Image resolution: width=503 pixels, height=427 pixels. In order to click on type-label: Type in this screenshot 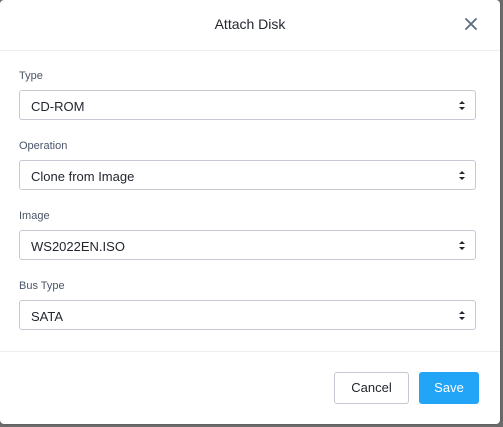, I will do `click(31, 76)`.